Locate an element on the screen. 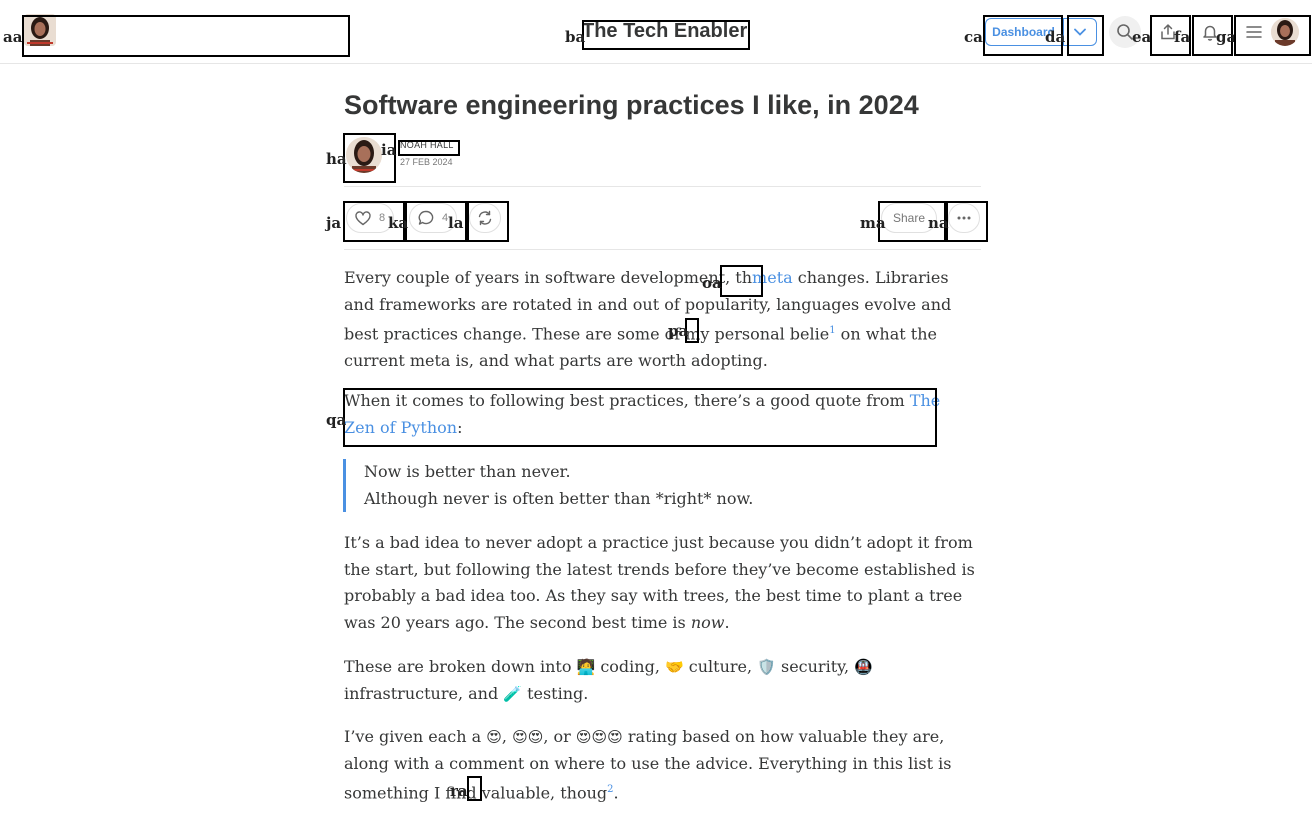  overlay-label-fa: fa is located at coordinates (1182, 37).